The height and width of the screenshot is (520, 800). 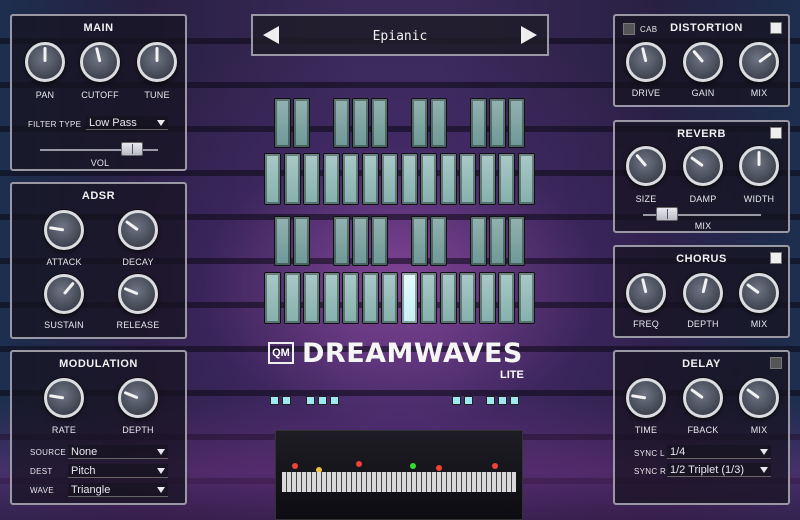 I want to click on freq-knob, so click(x=646, y=293).